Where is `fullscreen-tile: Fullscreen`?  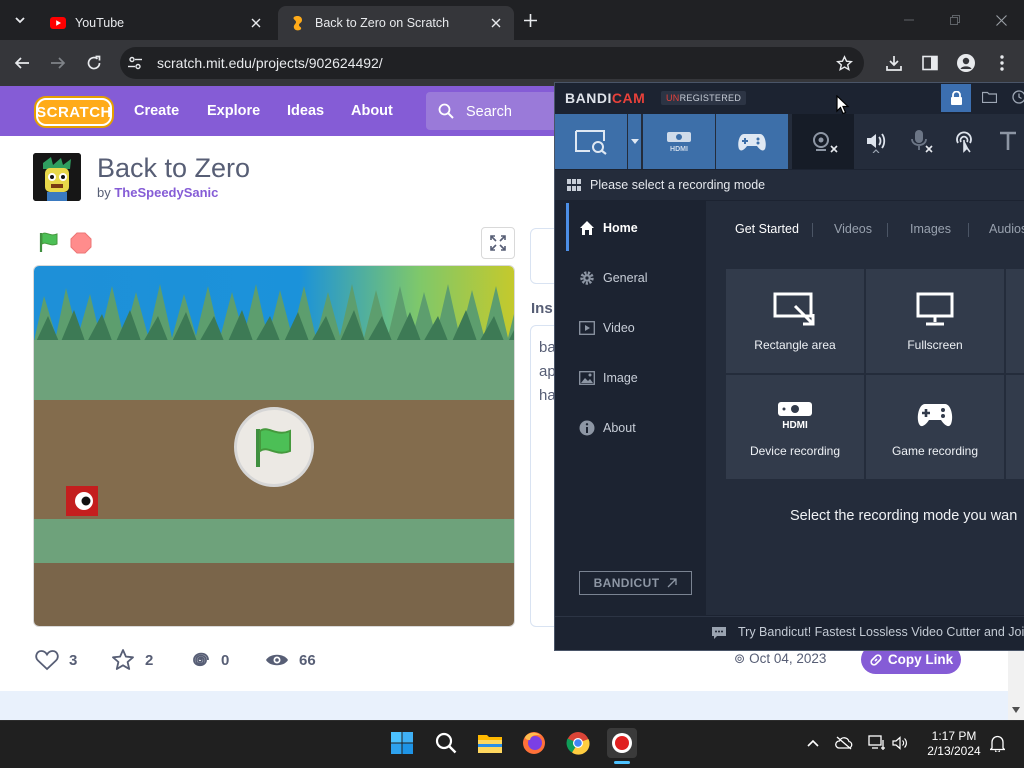
fullscreen-tile: Fullscreen is located at coordinates (935, 321).